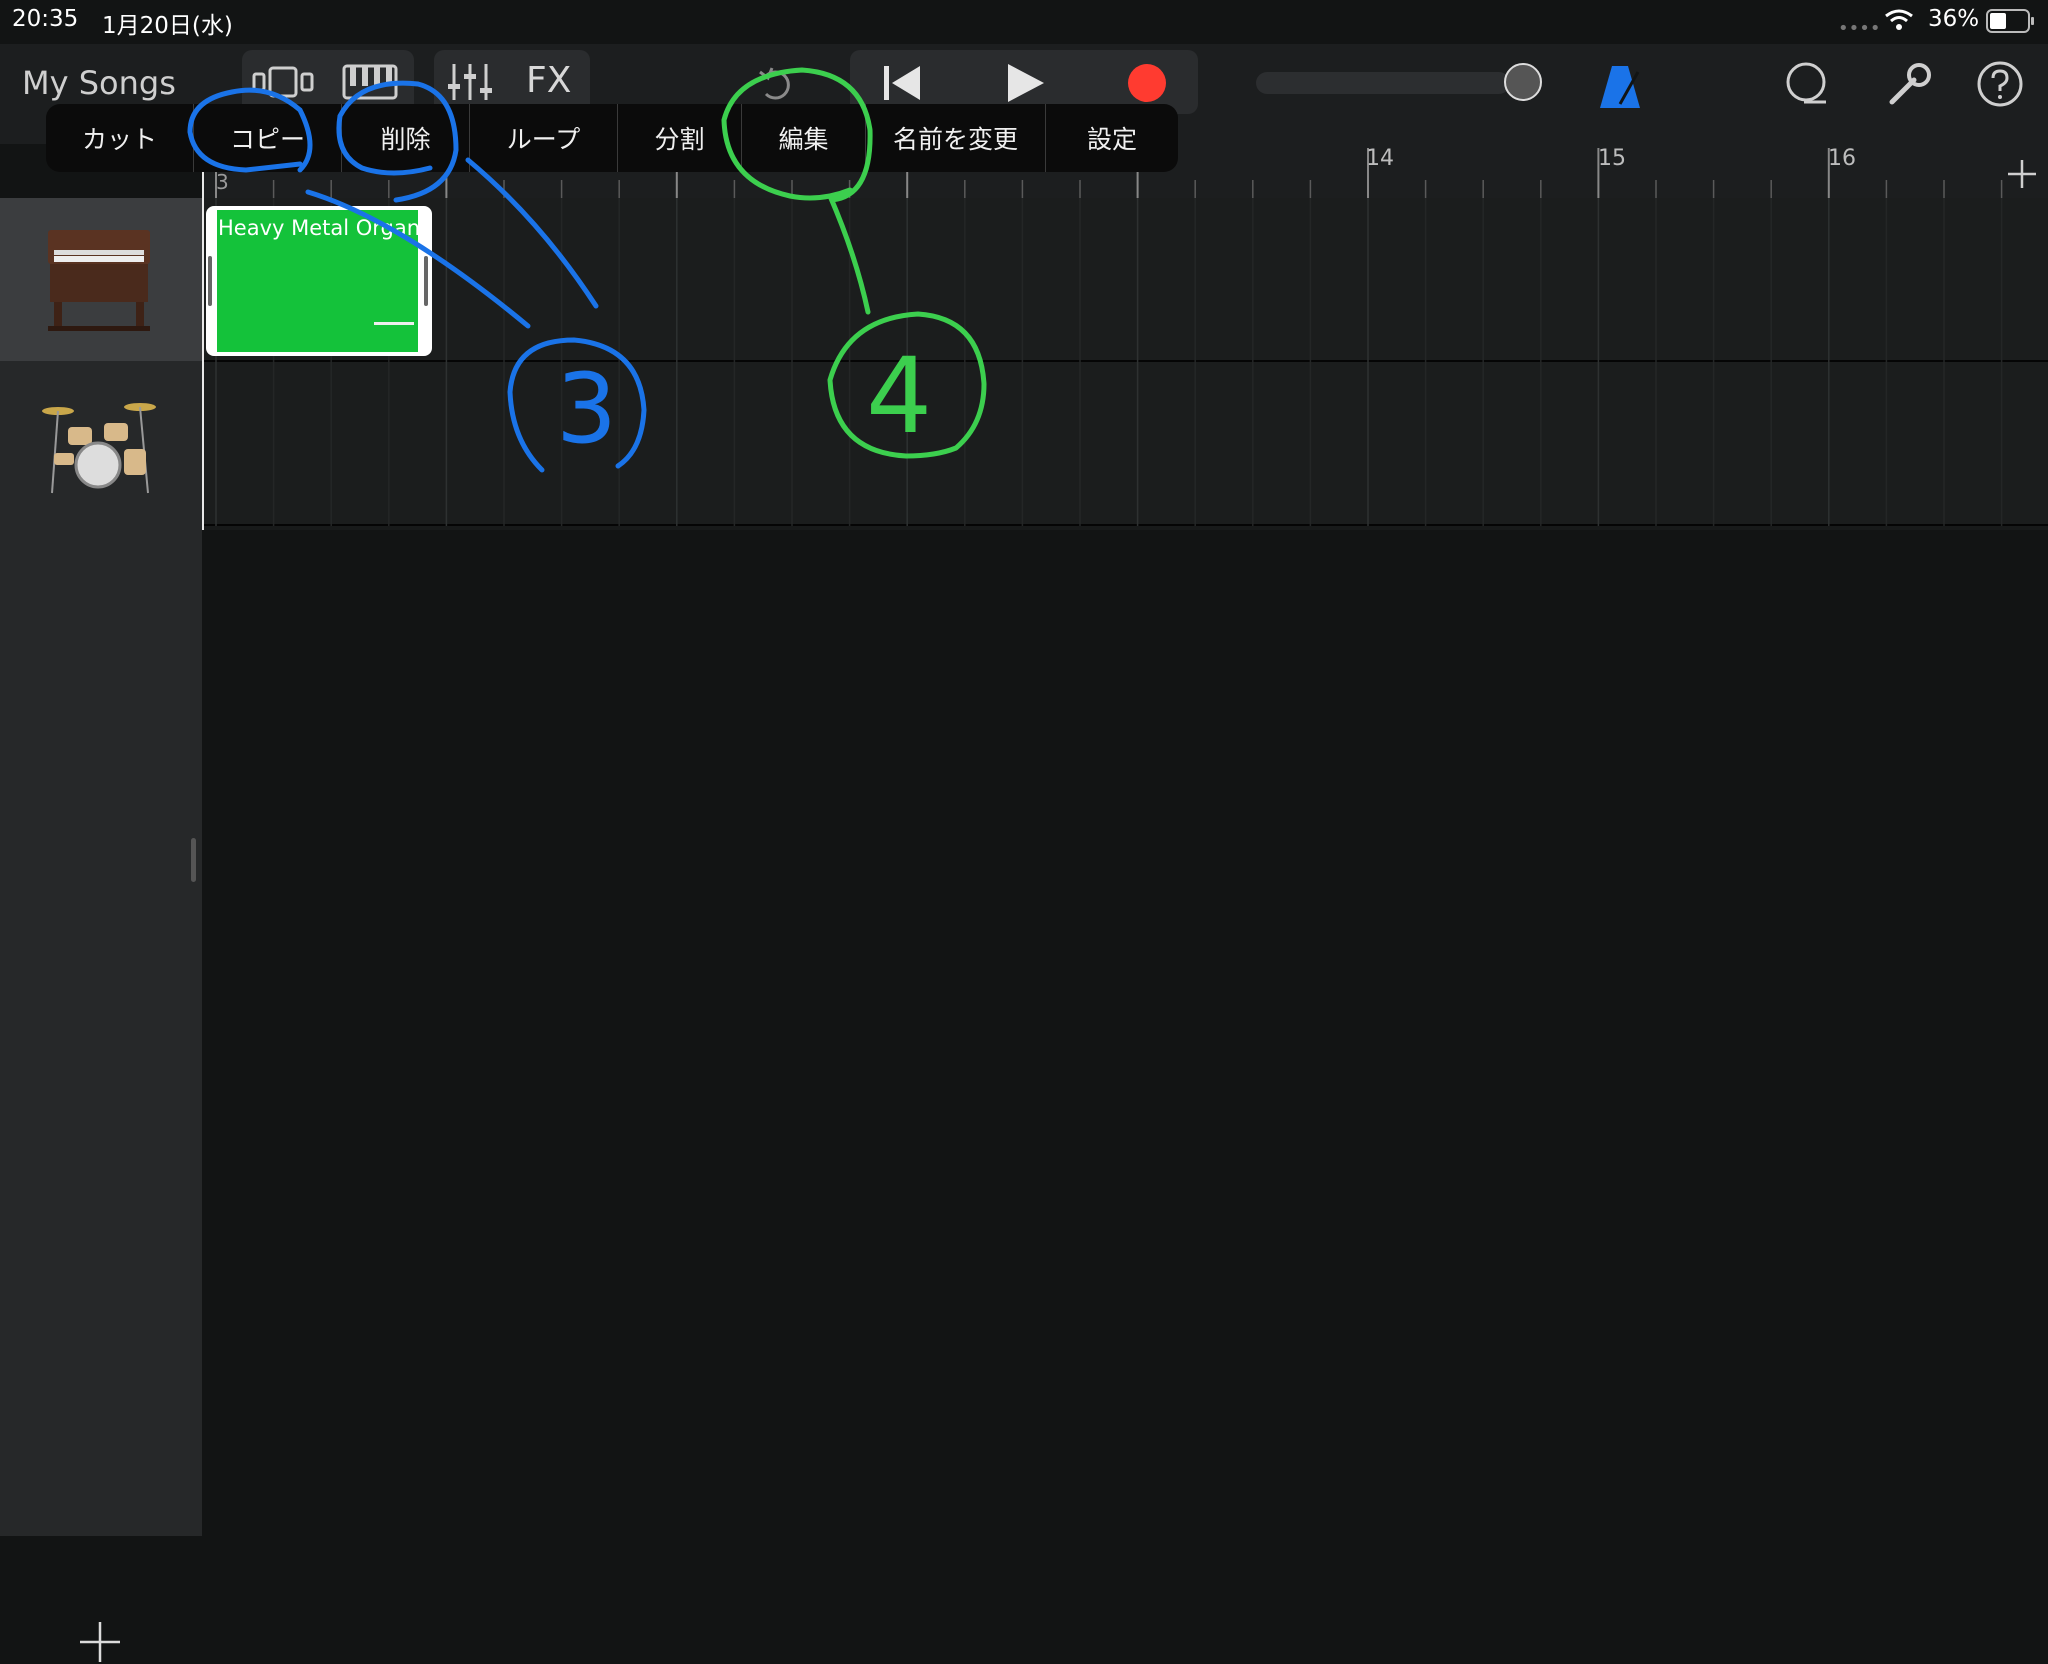  What do you see at coordinates (1806, 84) in the screenshot?
I see `loop-icon` at bounding box center [1806, 84].